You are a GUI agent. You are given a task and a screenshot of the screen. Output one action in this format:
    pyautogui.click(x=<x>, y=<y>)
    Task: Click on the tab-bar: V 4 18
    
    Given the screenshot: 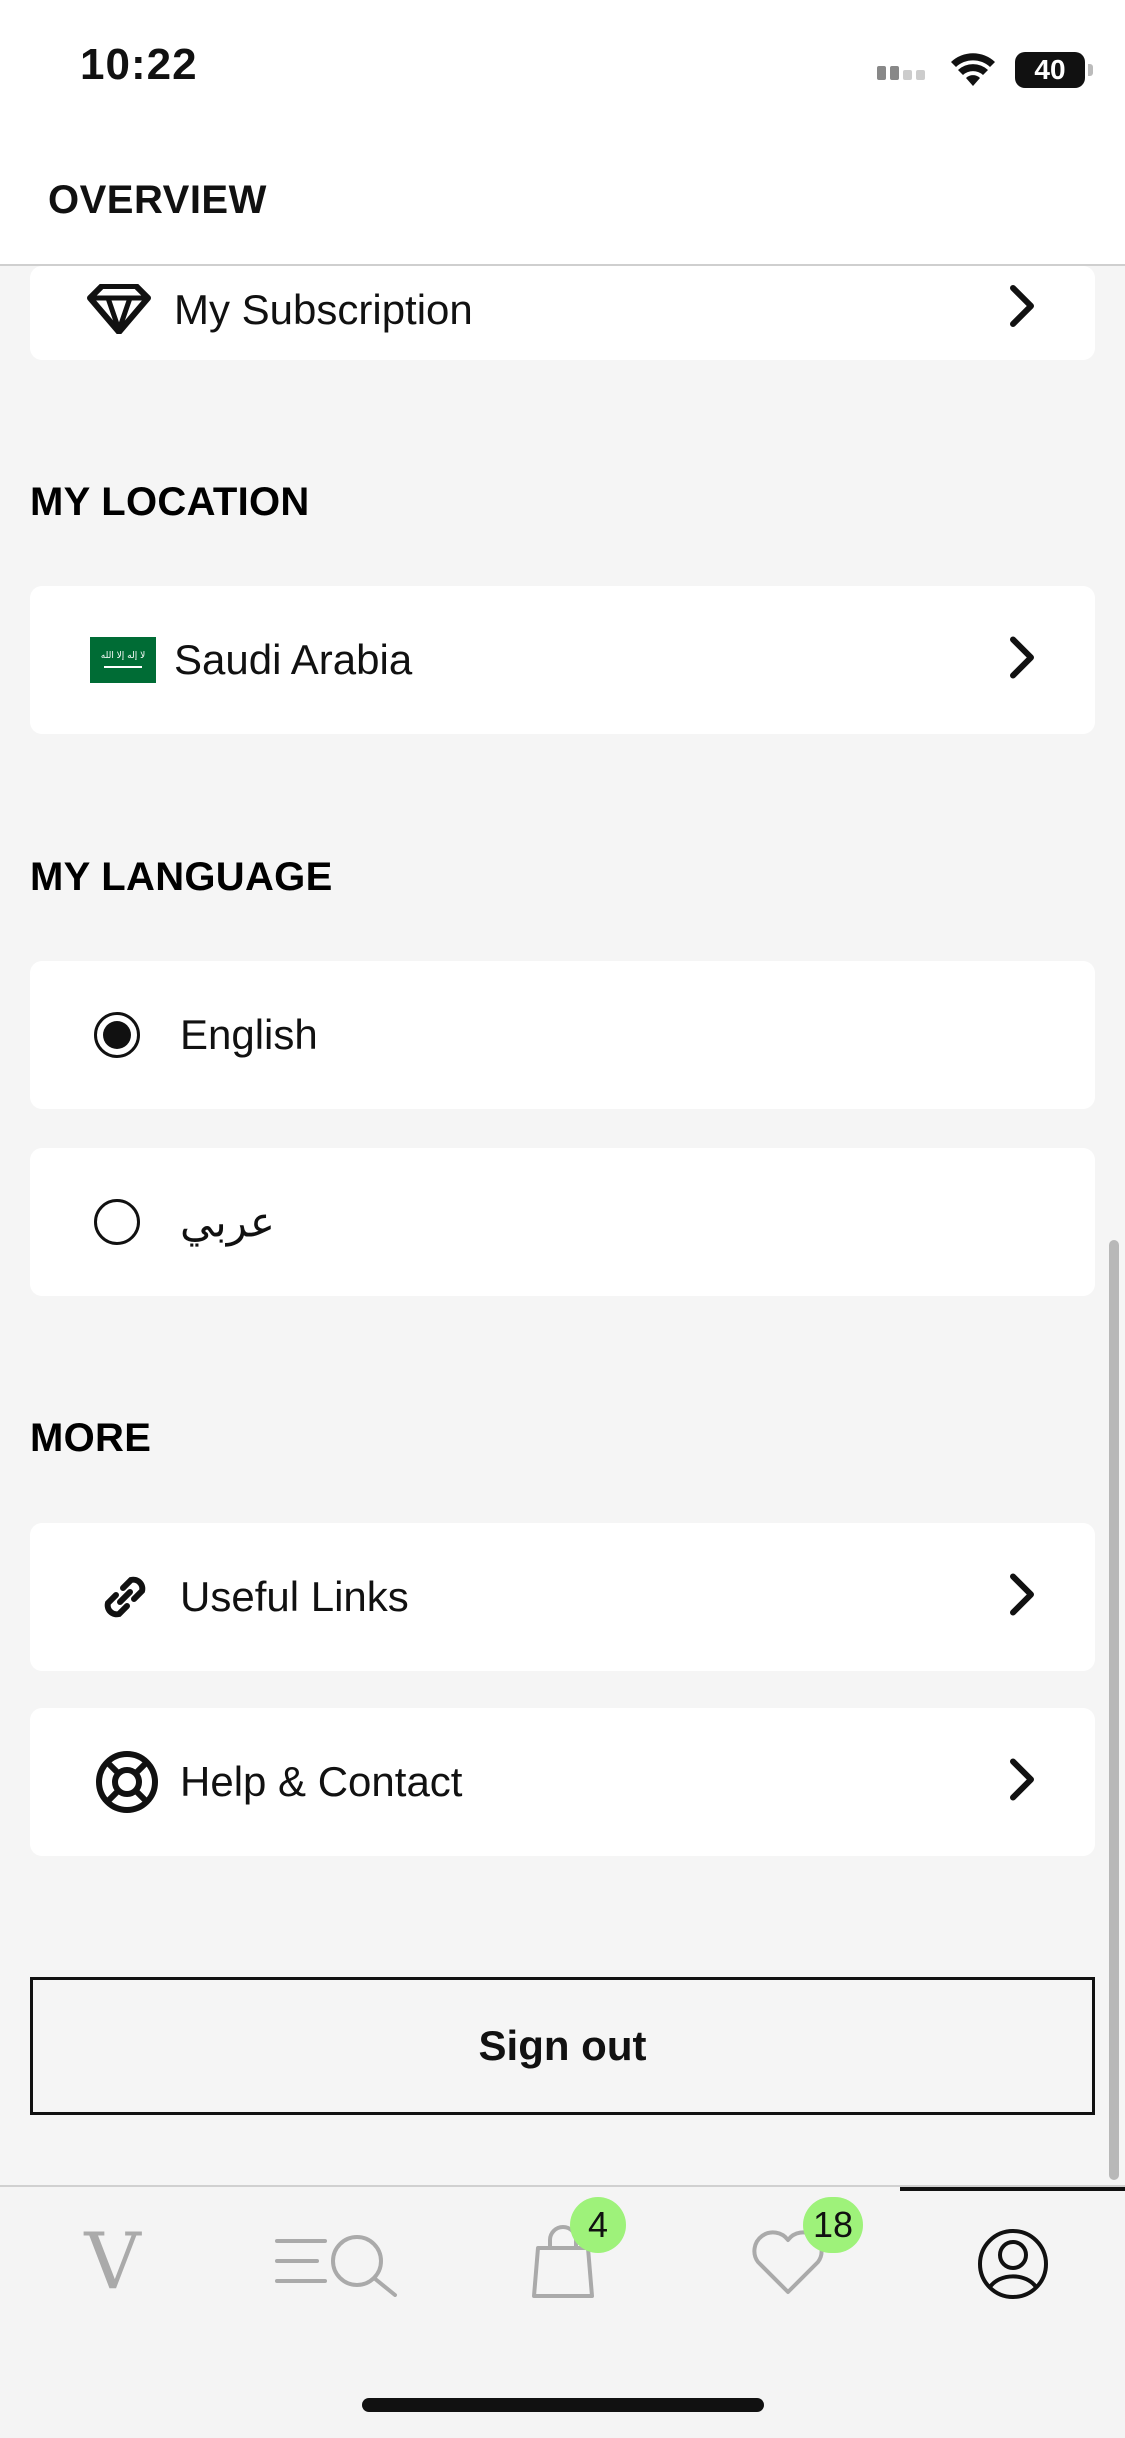 What is the action you would take?
    pyautogui.click(x=562, y=2311)
    